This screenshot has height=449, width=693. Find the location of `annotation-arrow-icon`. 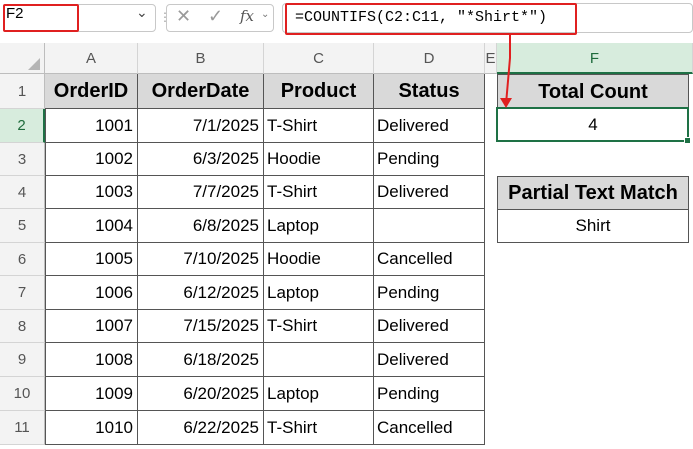

annotation-arrow-icon is located at coordinates (506, 71).